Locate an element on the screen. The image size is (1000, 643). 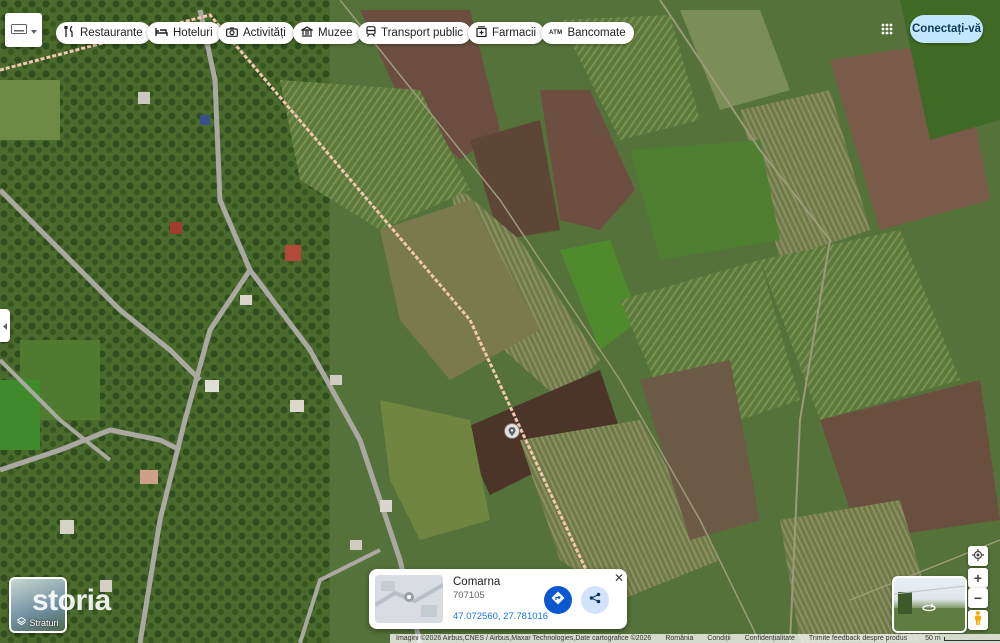
sign-in-button: Conectați-vă is located at coordinates (946, 29).